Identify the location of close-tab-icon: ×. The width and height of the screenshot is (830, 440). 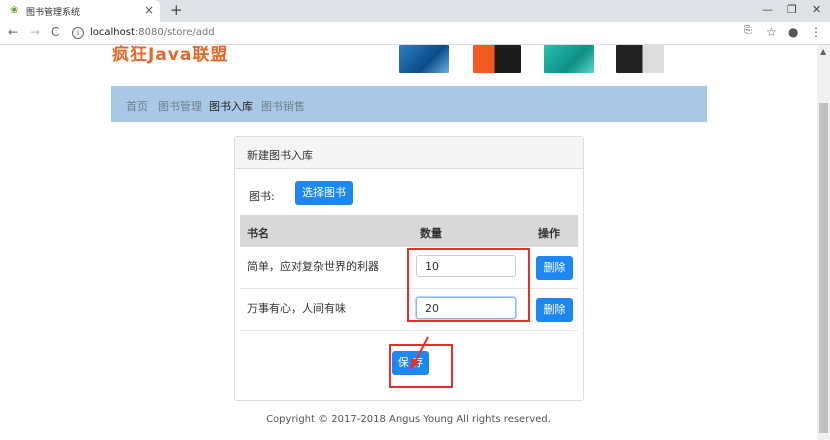
(149, 10).